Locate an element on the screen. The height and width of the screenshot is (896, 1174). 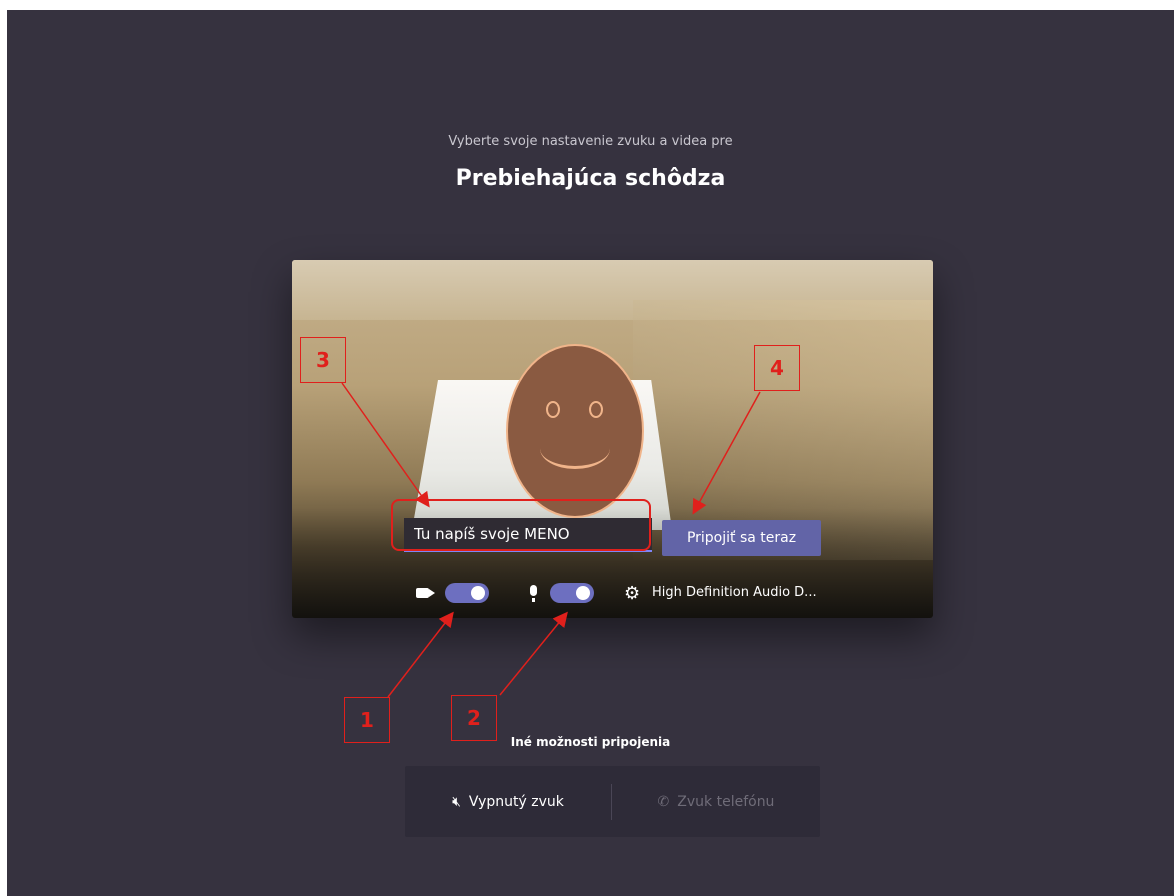
annotation-label-1: 1 is located at coordinates (367, 720).